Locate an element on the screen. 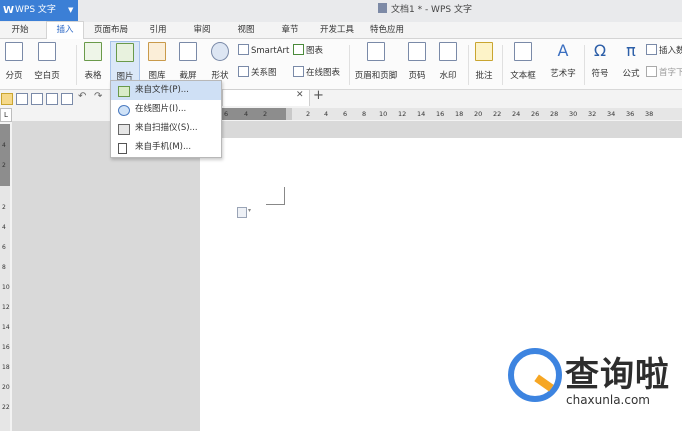 This screenshot has height=431, width=682. table-icon is located at coordinates (93, 51).